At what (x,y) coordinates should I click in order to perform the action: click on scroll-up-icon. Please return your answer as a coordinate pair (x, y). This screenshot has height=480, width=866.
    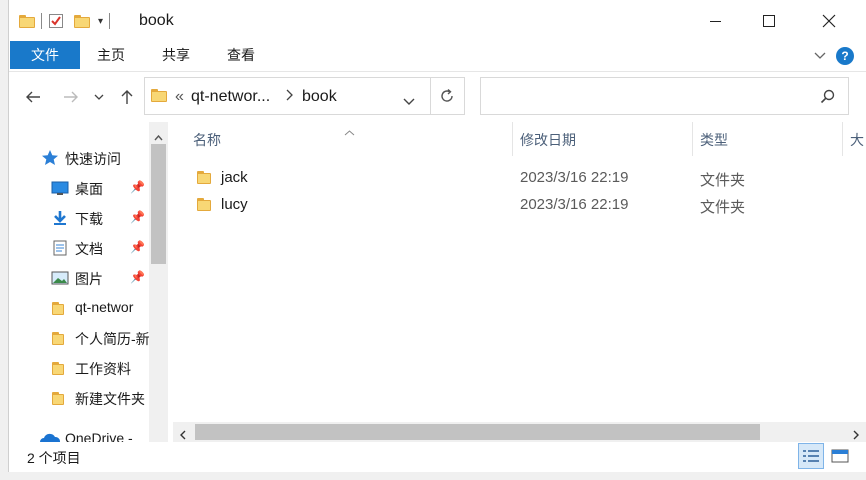
    Looking at the image, I should click on (158, 136).